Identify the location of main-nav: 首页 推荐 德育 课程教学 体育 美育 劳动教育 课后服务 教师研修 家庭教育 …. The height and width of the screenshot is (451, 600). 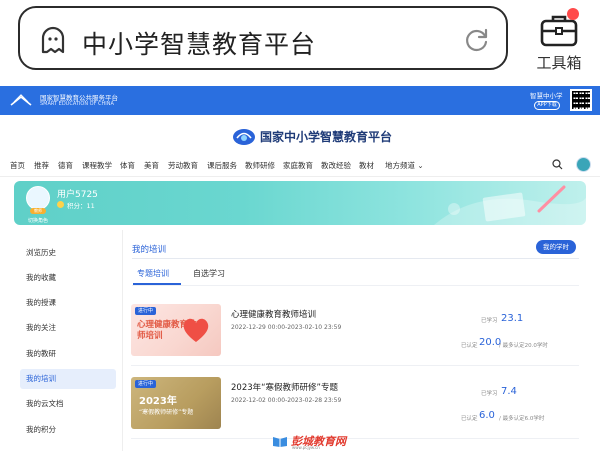
(300, 166).